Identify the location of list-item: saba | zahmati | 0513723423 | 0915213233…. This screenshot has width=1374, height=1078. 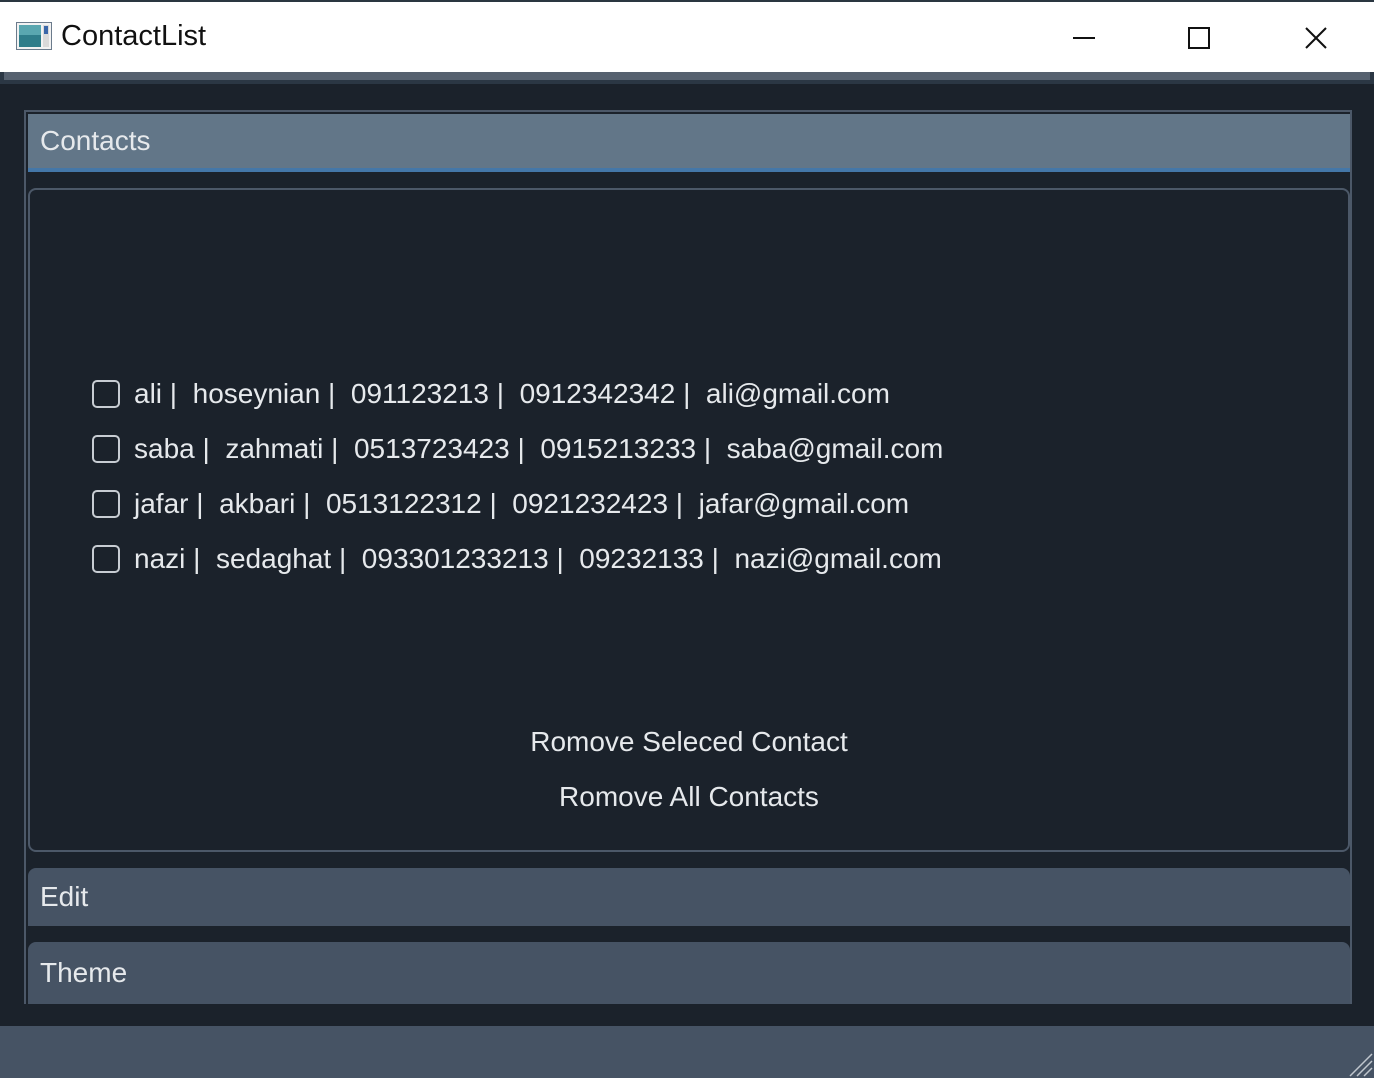
(517, 448).